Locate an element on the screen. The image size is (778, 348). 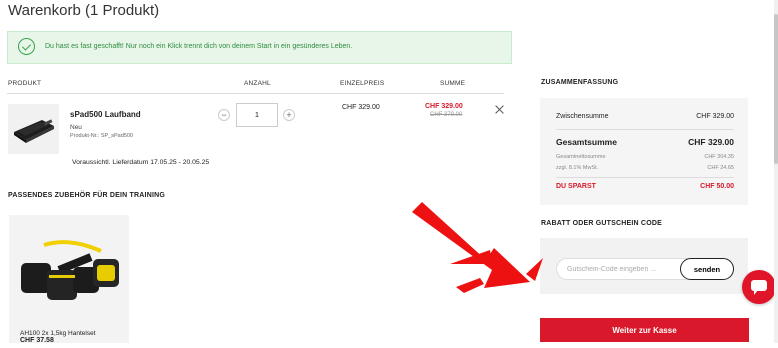
coupon-box: senden is located at coordinates (644, 266).